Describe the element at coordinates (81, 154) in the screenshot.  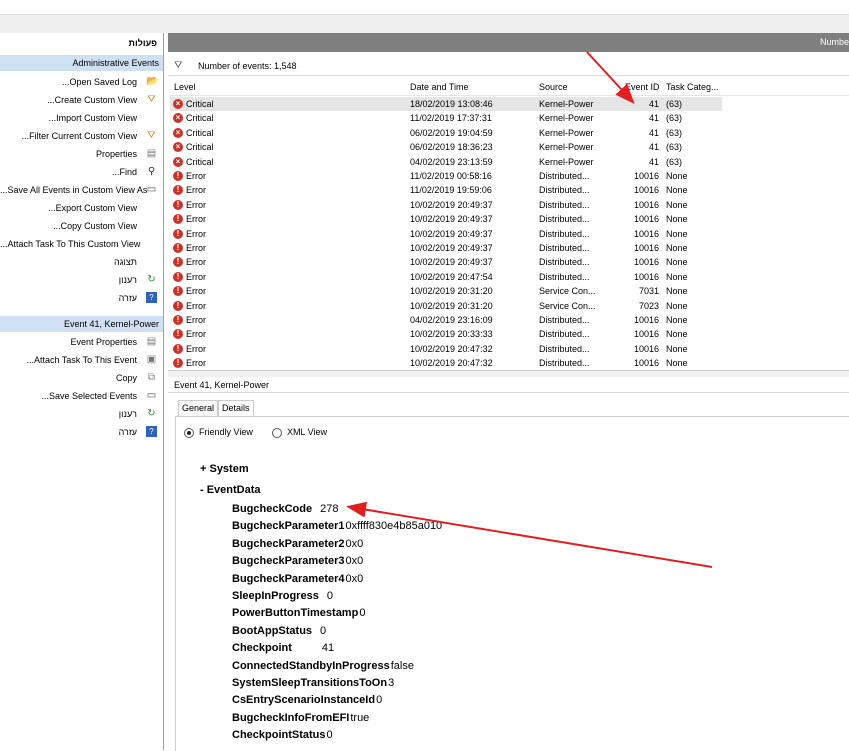
I see `action-item: Properties ▤` at that location.